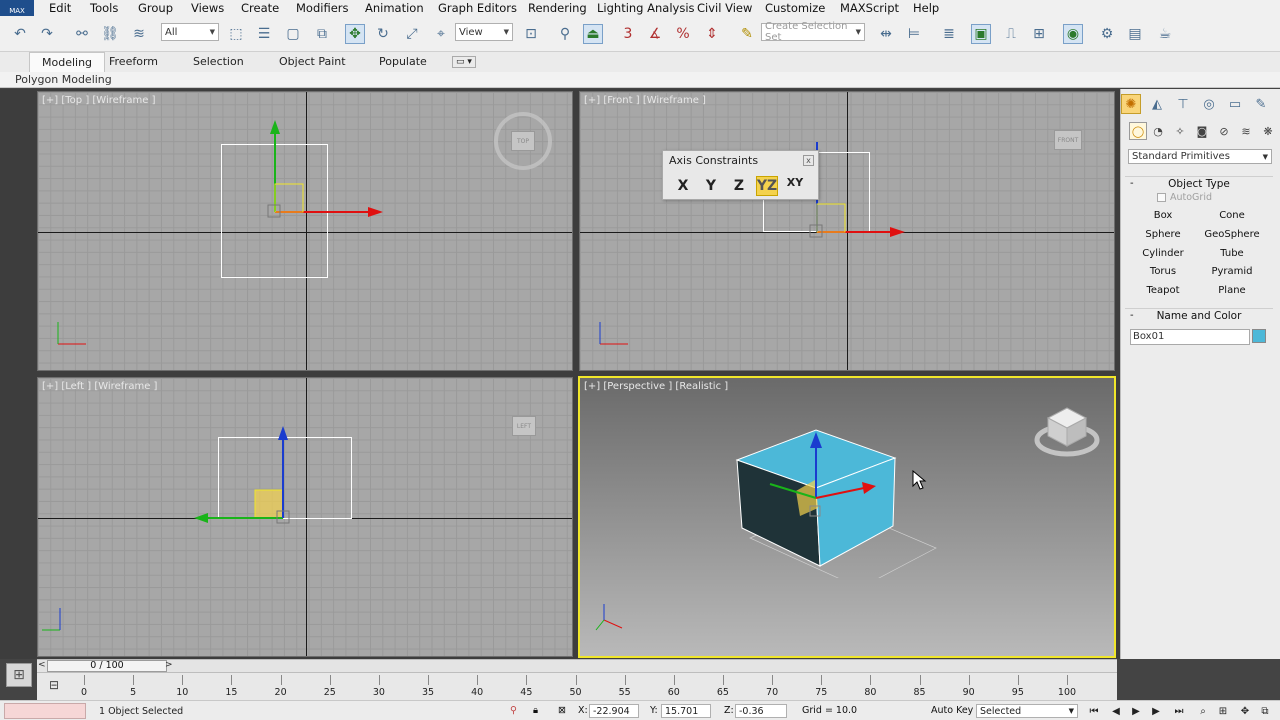  I want to click on key-filter-dropdown: Selected ▼, so click(1027, 711).